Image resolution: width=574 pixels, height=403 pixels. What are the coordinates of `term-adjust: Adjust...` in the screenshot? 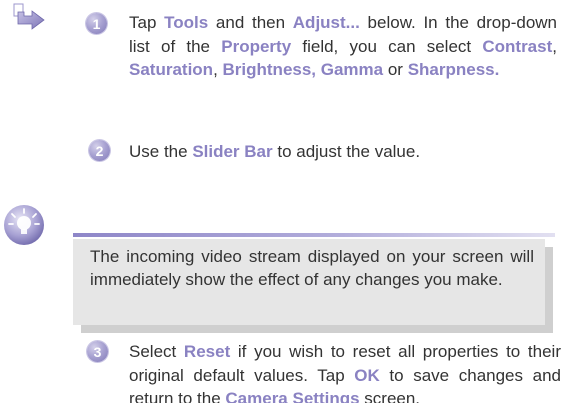 It's located at (326, 22).